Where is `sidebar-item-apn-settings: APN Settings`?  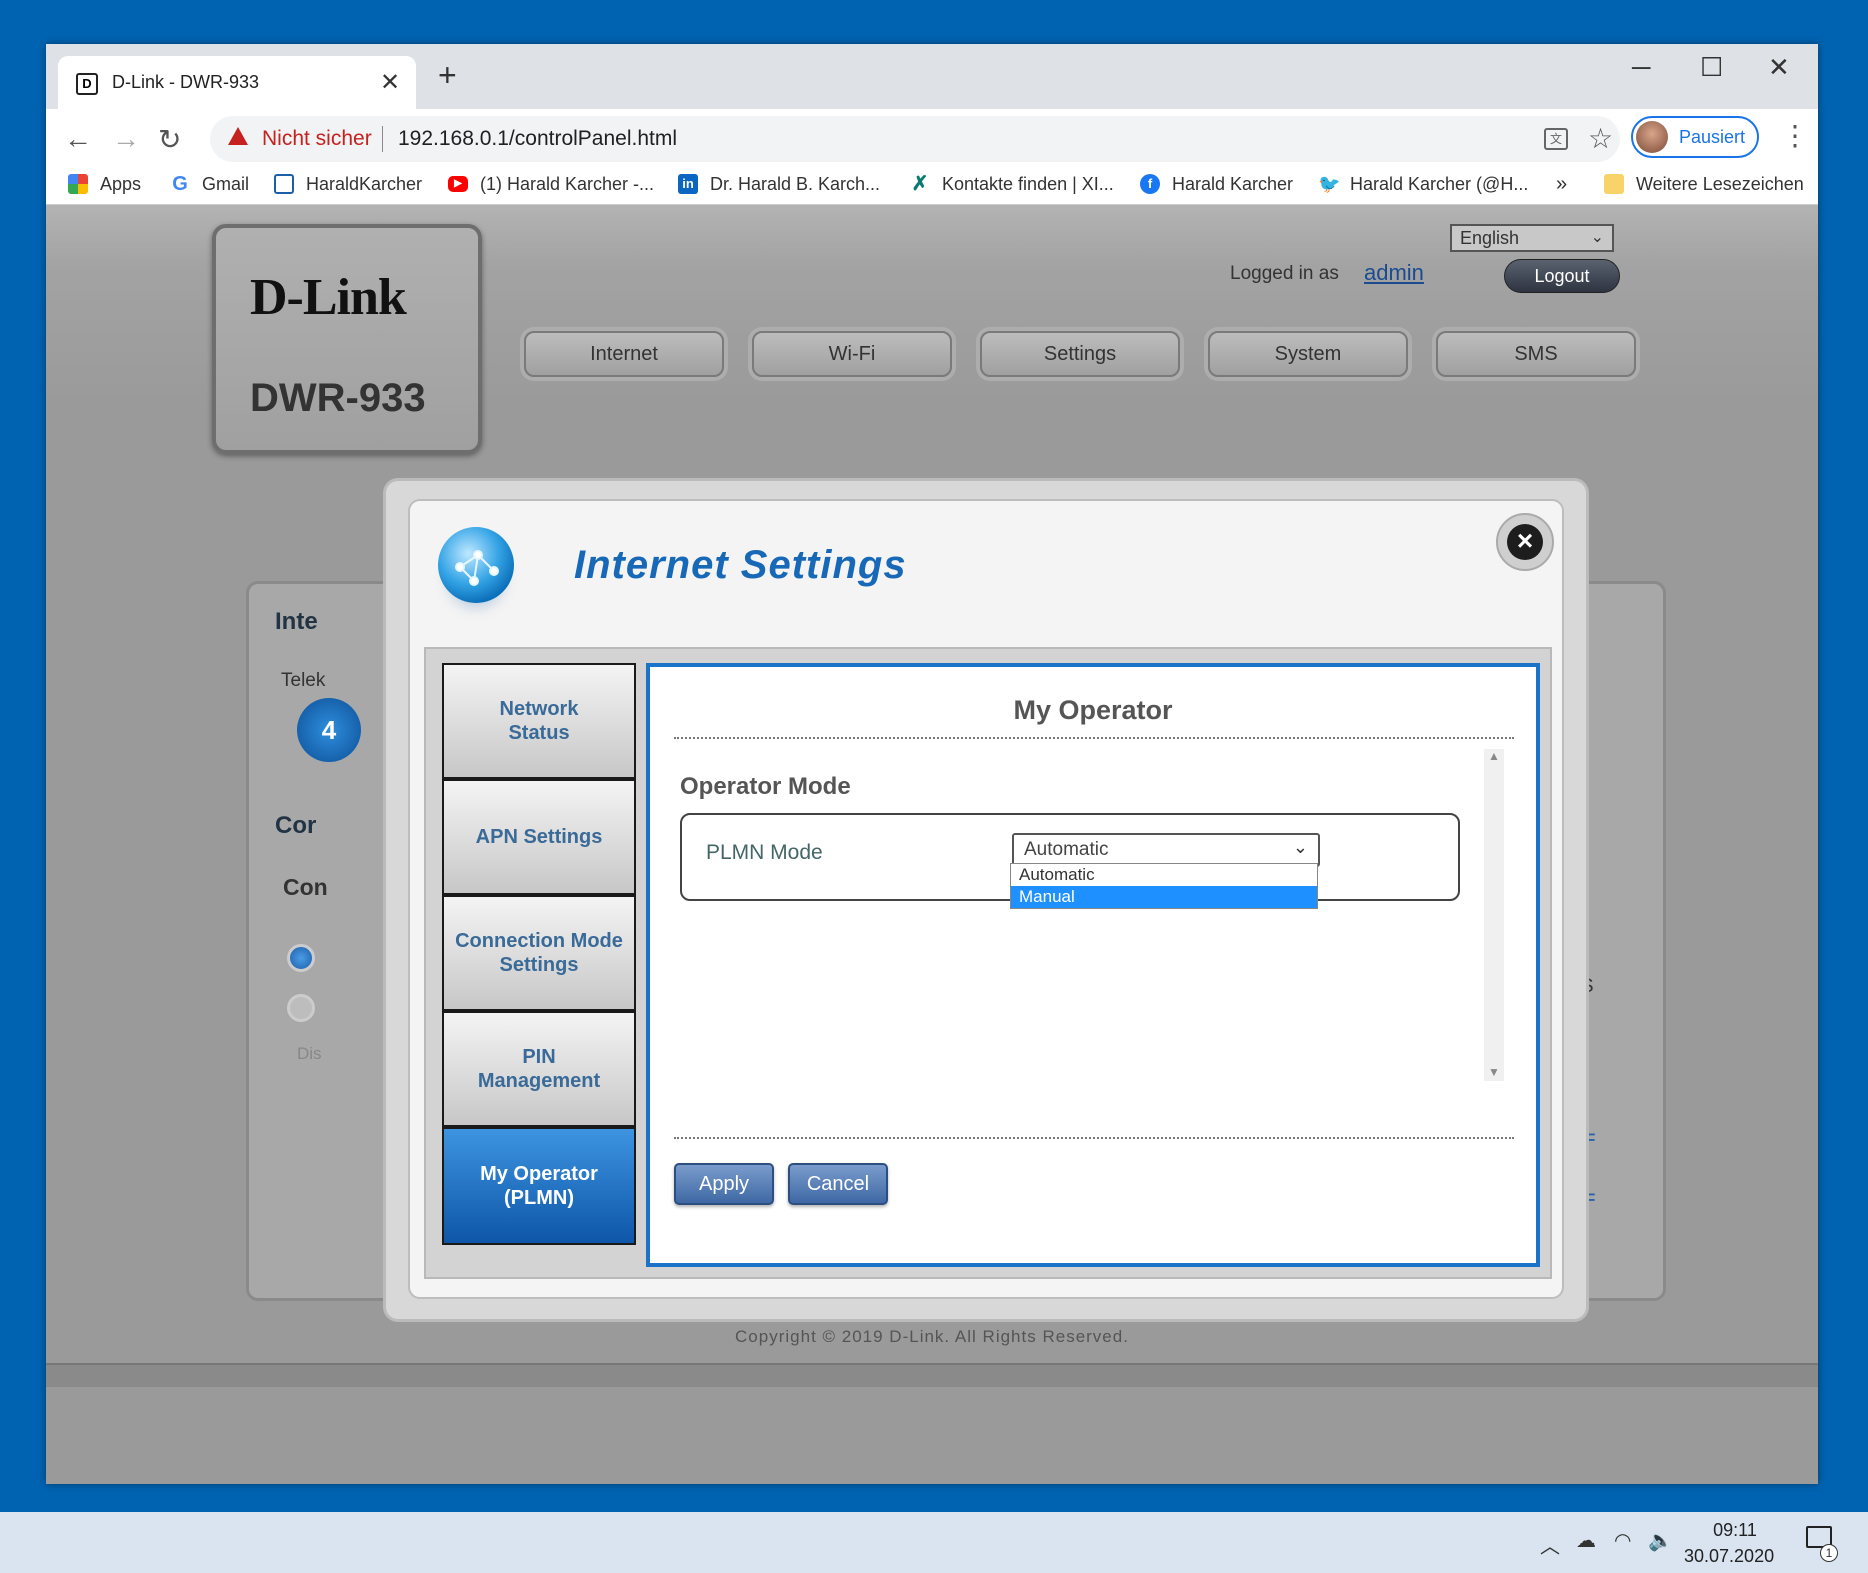 sidebar-item-apn-settings: APN Settings is located at coordinates (539, 837).